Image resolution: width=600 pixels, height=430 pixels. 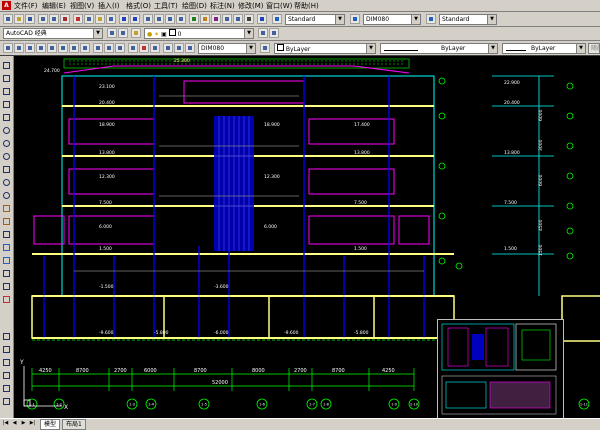 What do you see at coordinates (179, 48) in the screenshot?
I see `dim-text-edit-icon` at bounding box center [179, 48].